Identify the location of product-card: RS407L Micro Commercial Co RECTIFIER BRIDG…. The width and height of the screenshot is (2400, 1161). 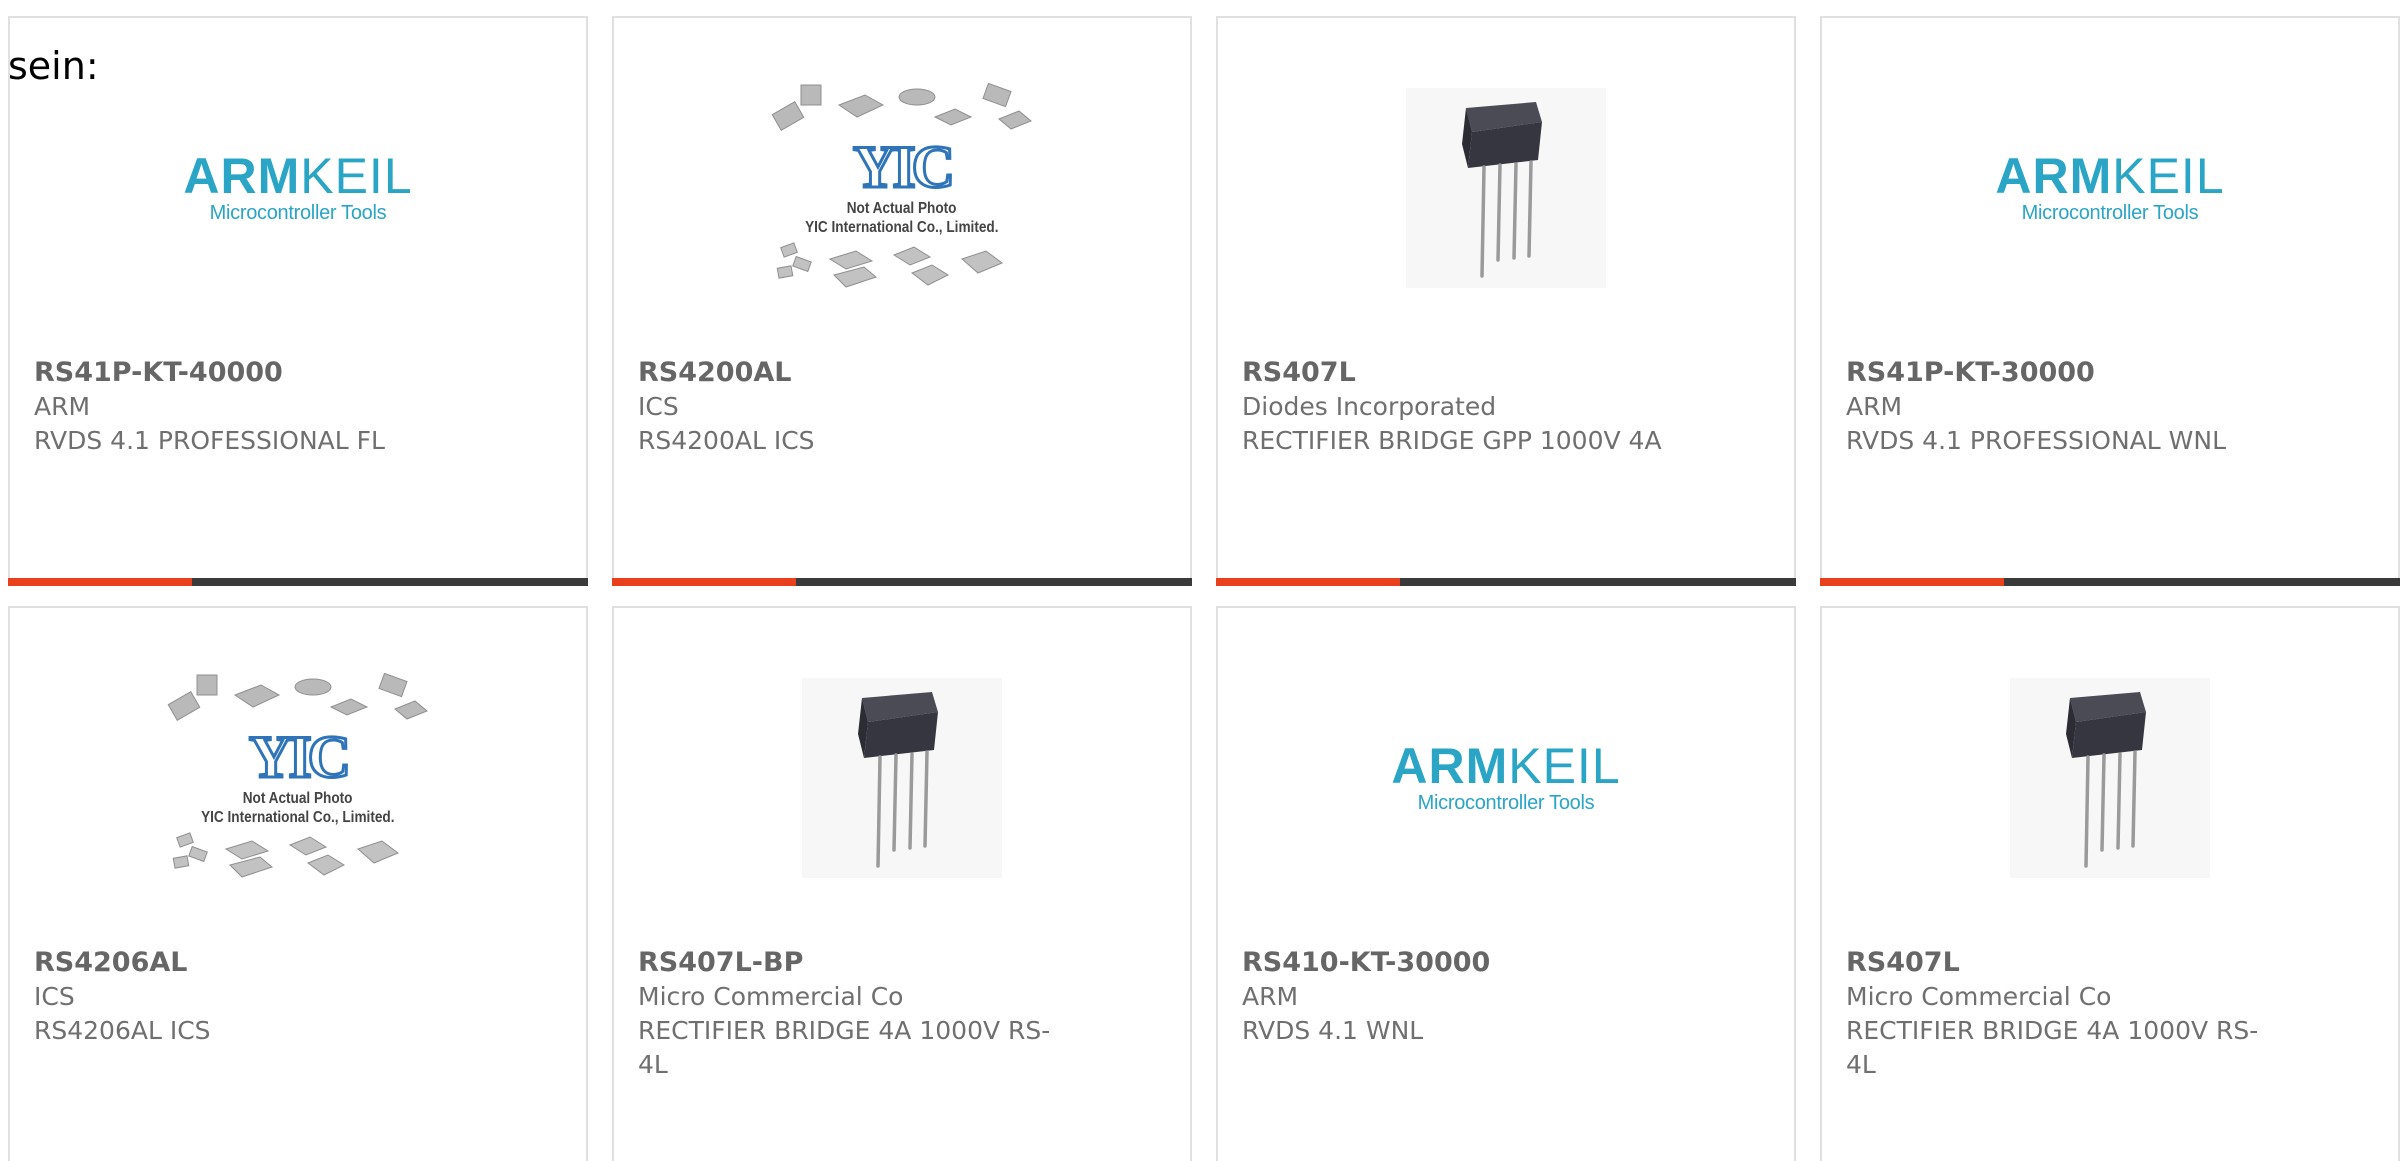
(2110, 883).